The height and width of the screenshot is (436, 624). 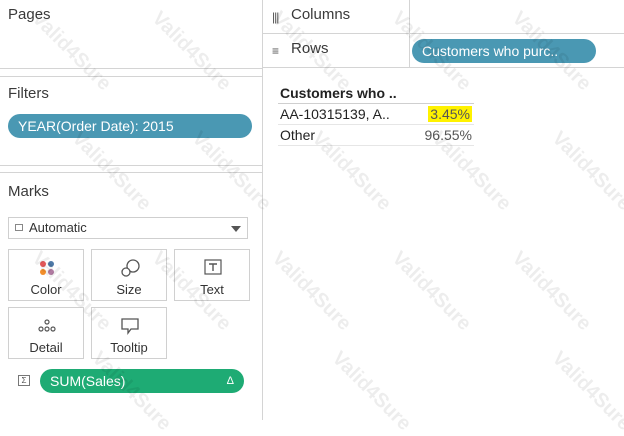 I want to click on text-icon, so click(x=213, y=267).